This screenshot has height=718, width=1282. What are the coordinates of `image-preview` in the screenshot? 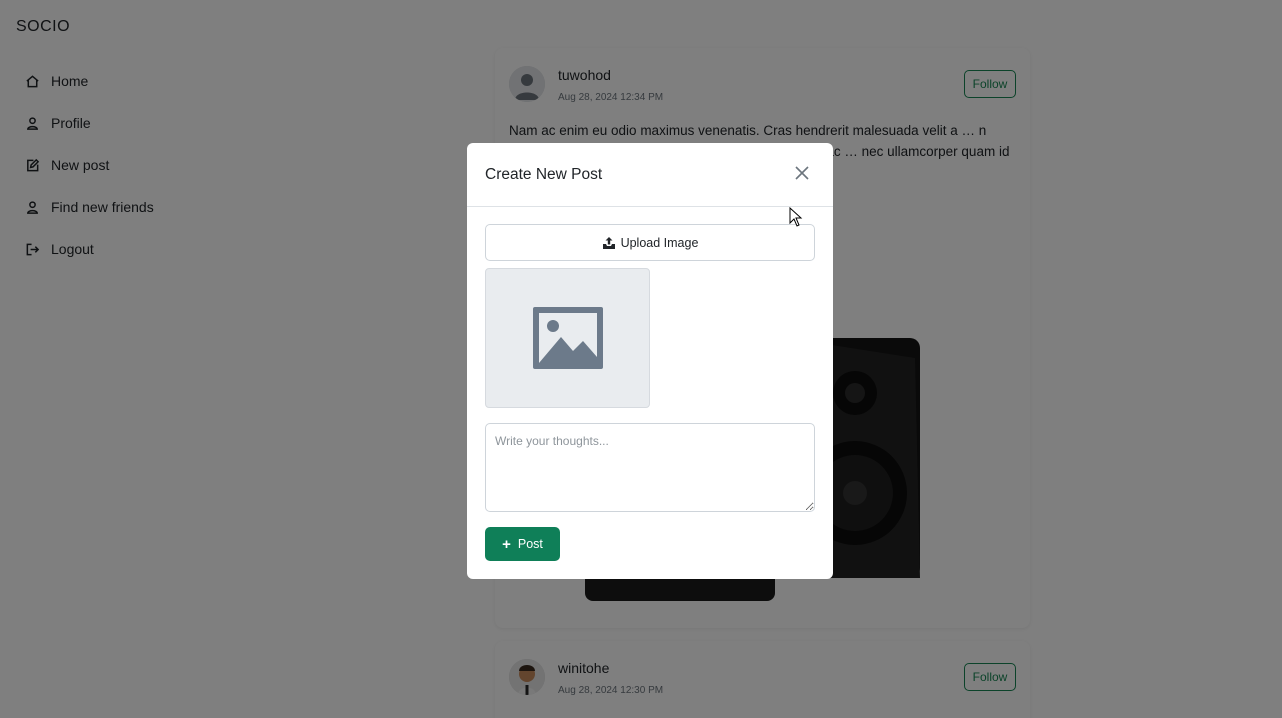 It's located at (567, 338).